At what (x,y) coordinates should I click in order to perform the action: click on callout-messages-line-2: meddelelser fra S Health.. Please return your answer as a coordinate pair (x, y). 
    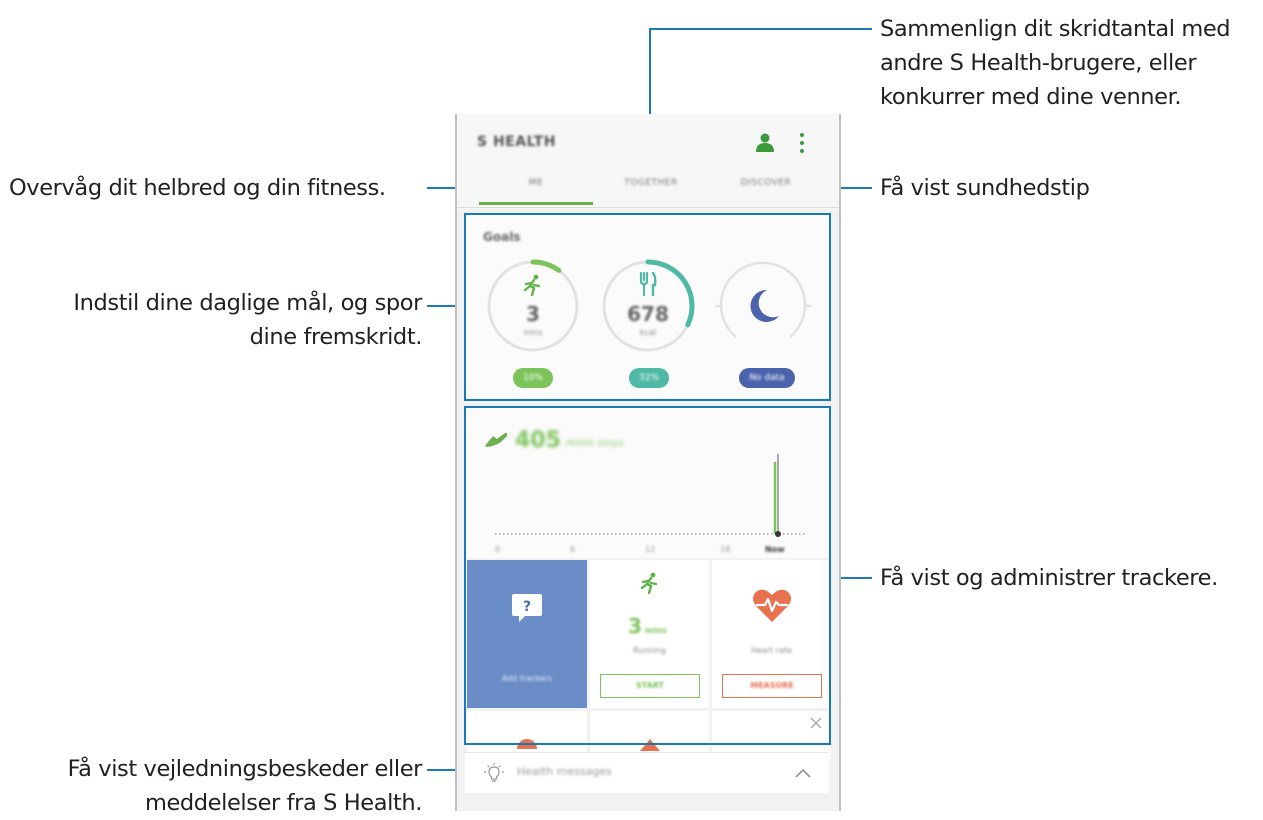
    Looking at the image, I should click on (283, 803).